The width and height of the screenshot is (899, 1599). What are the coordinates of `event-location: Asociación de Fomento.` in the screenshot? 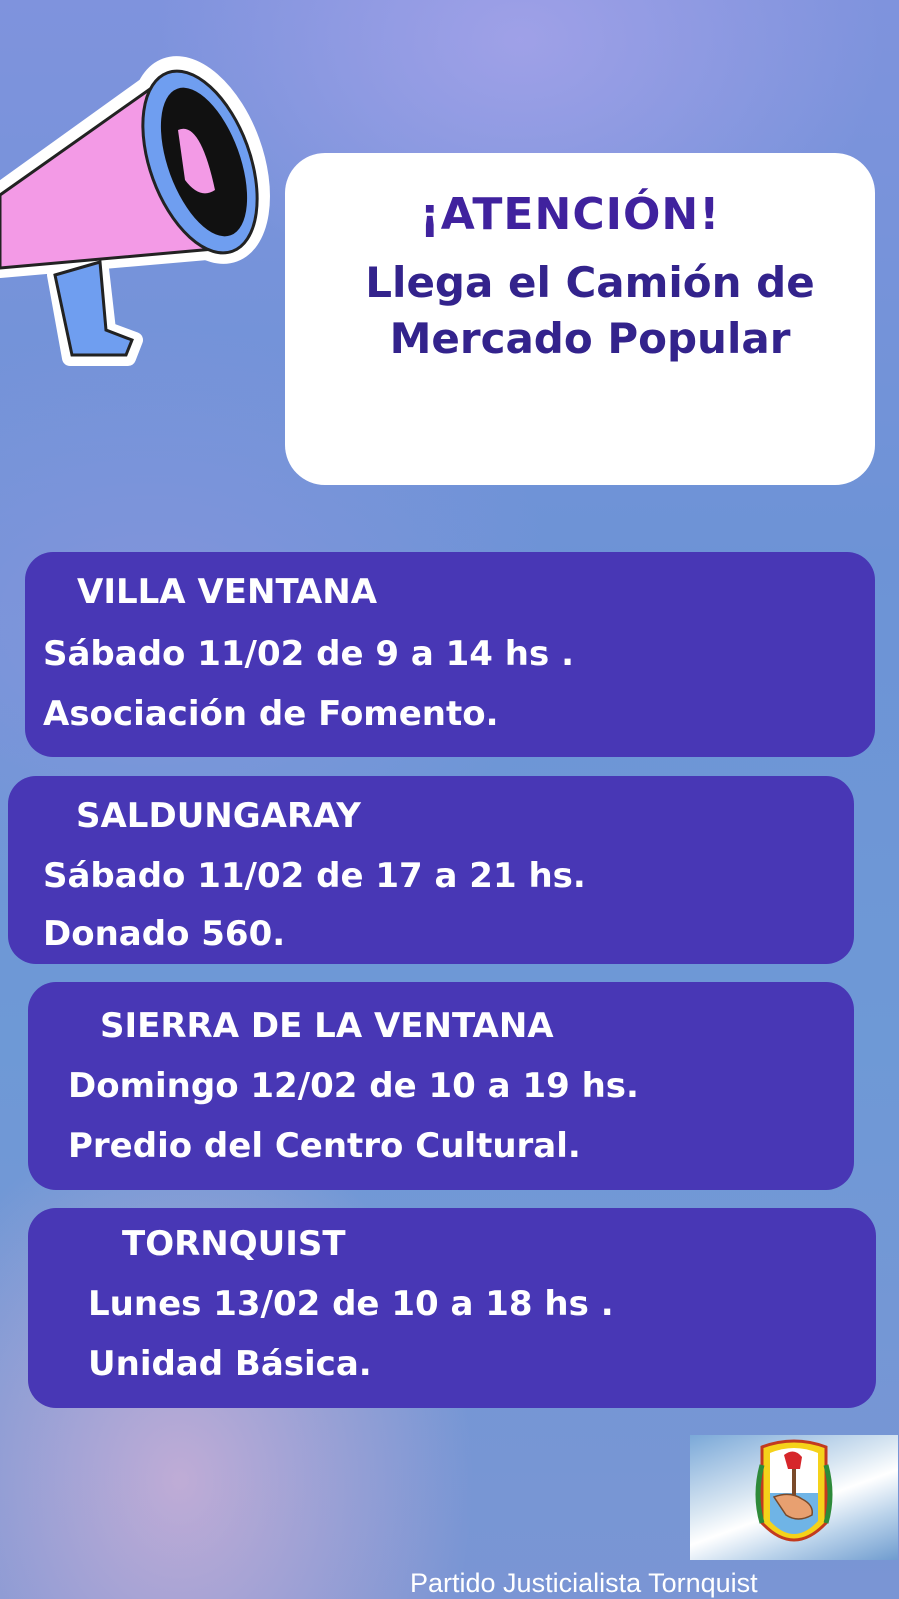 It's located at (271, 714).